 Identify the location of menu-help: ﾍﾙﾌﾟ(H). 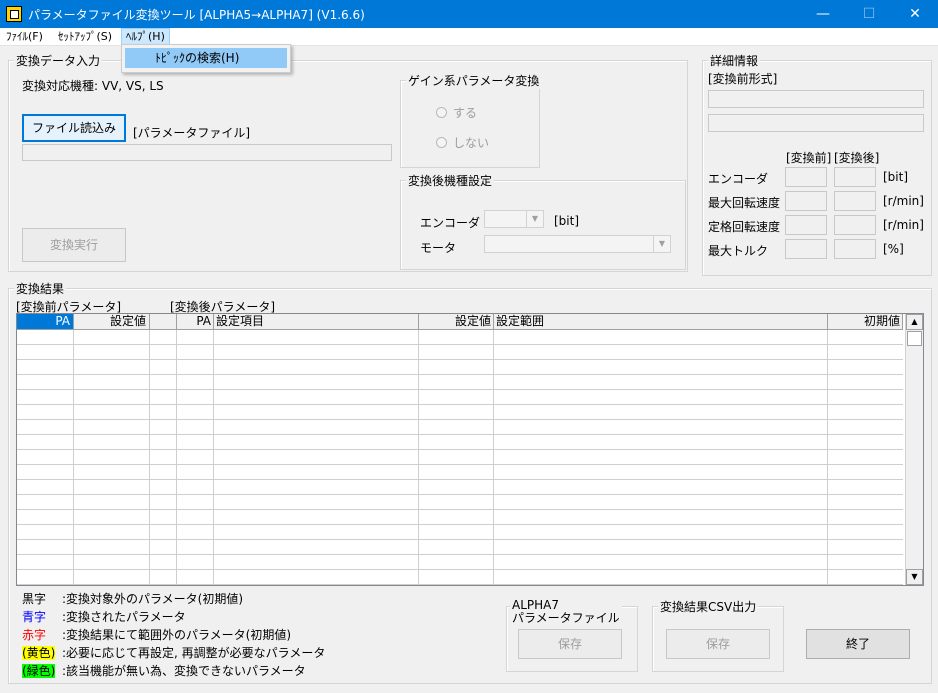
(145, 36).